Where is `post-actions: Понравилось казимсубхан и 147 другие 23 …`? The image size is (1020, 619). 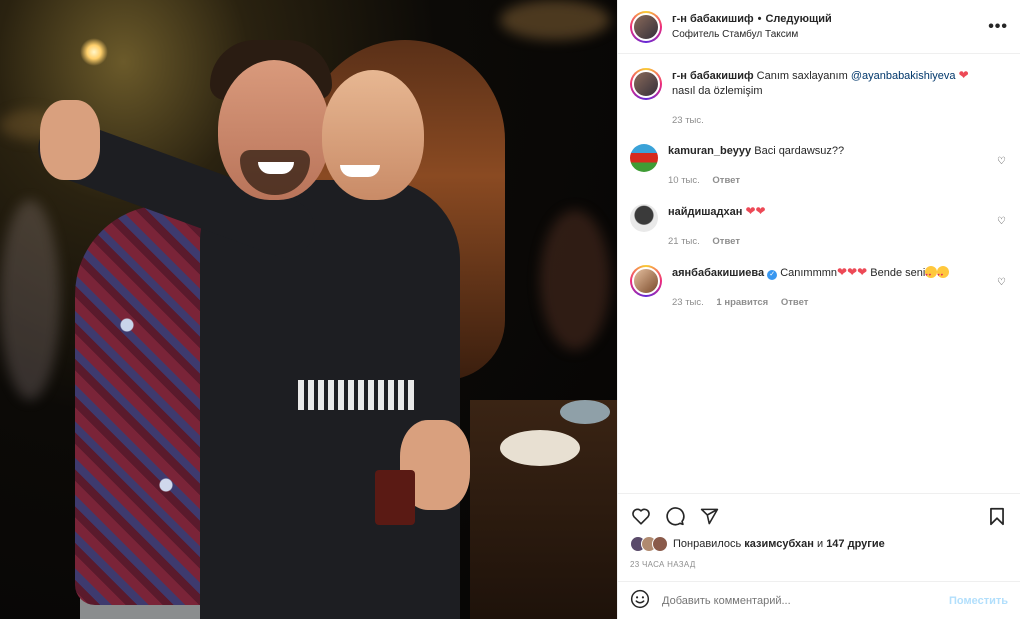 post-actions: Понравилось казимсубхан и 147 другие 23 … is located at coordinates (819, 537).